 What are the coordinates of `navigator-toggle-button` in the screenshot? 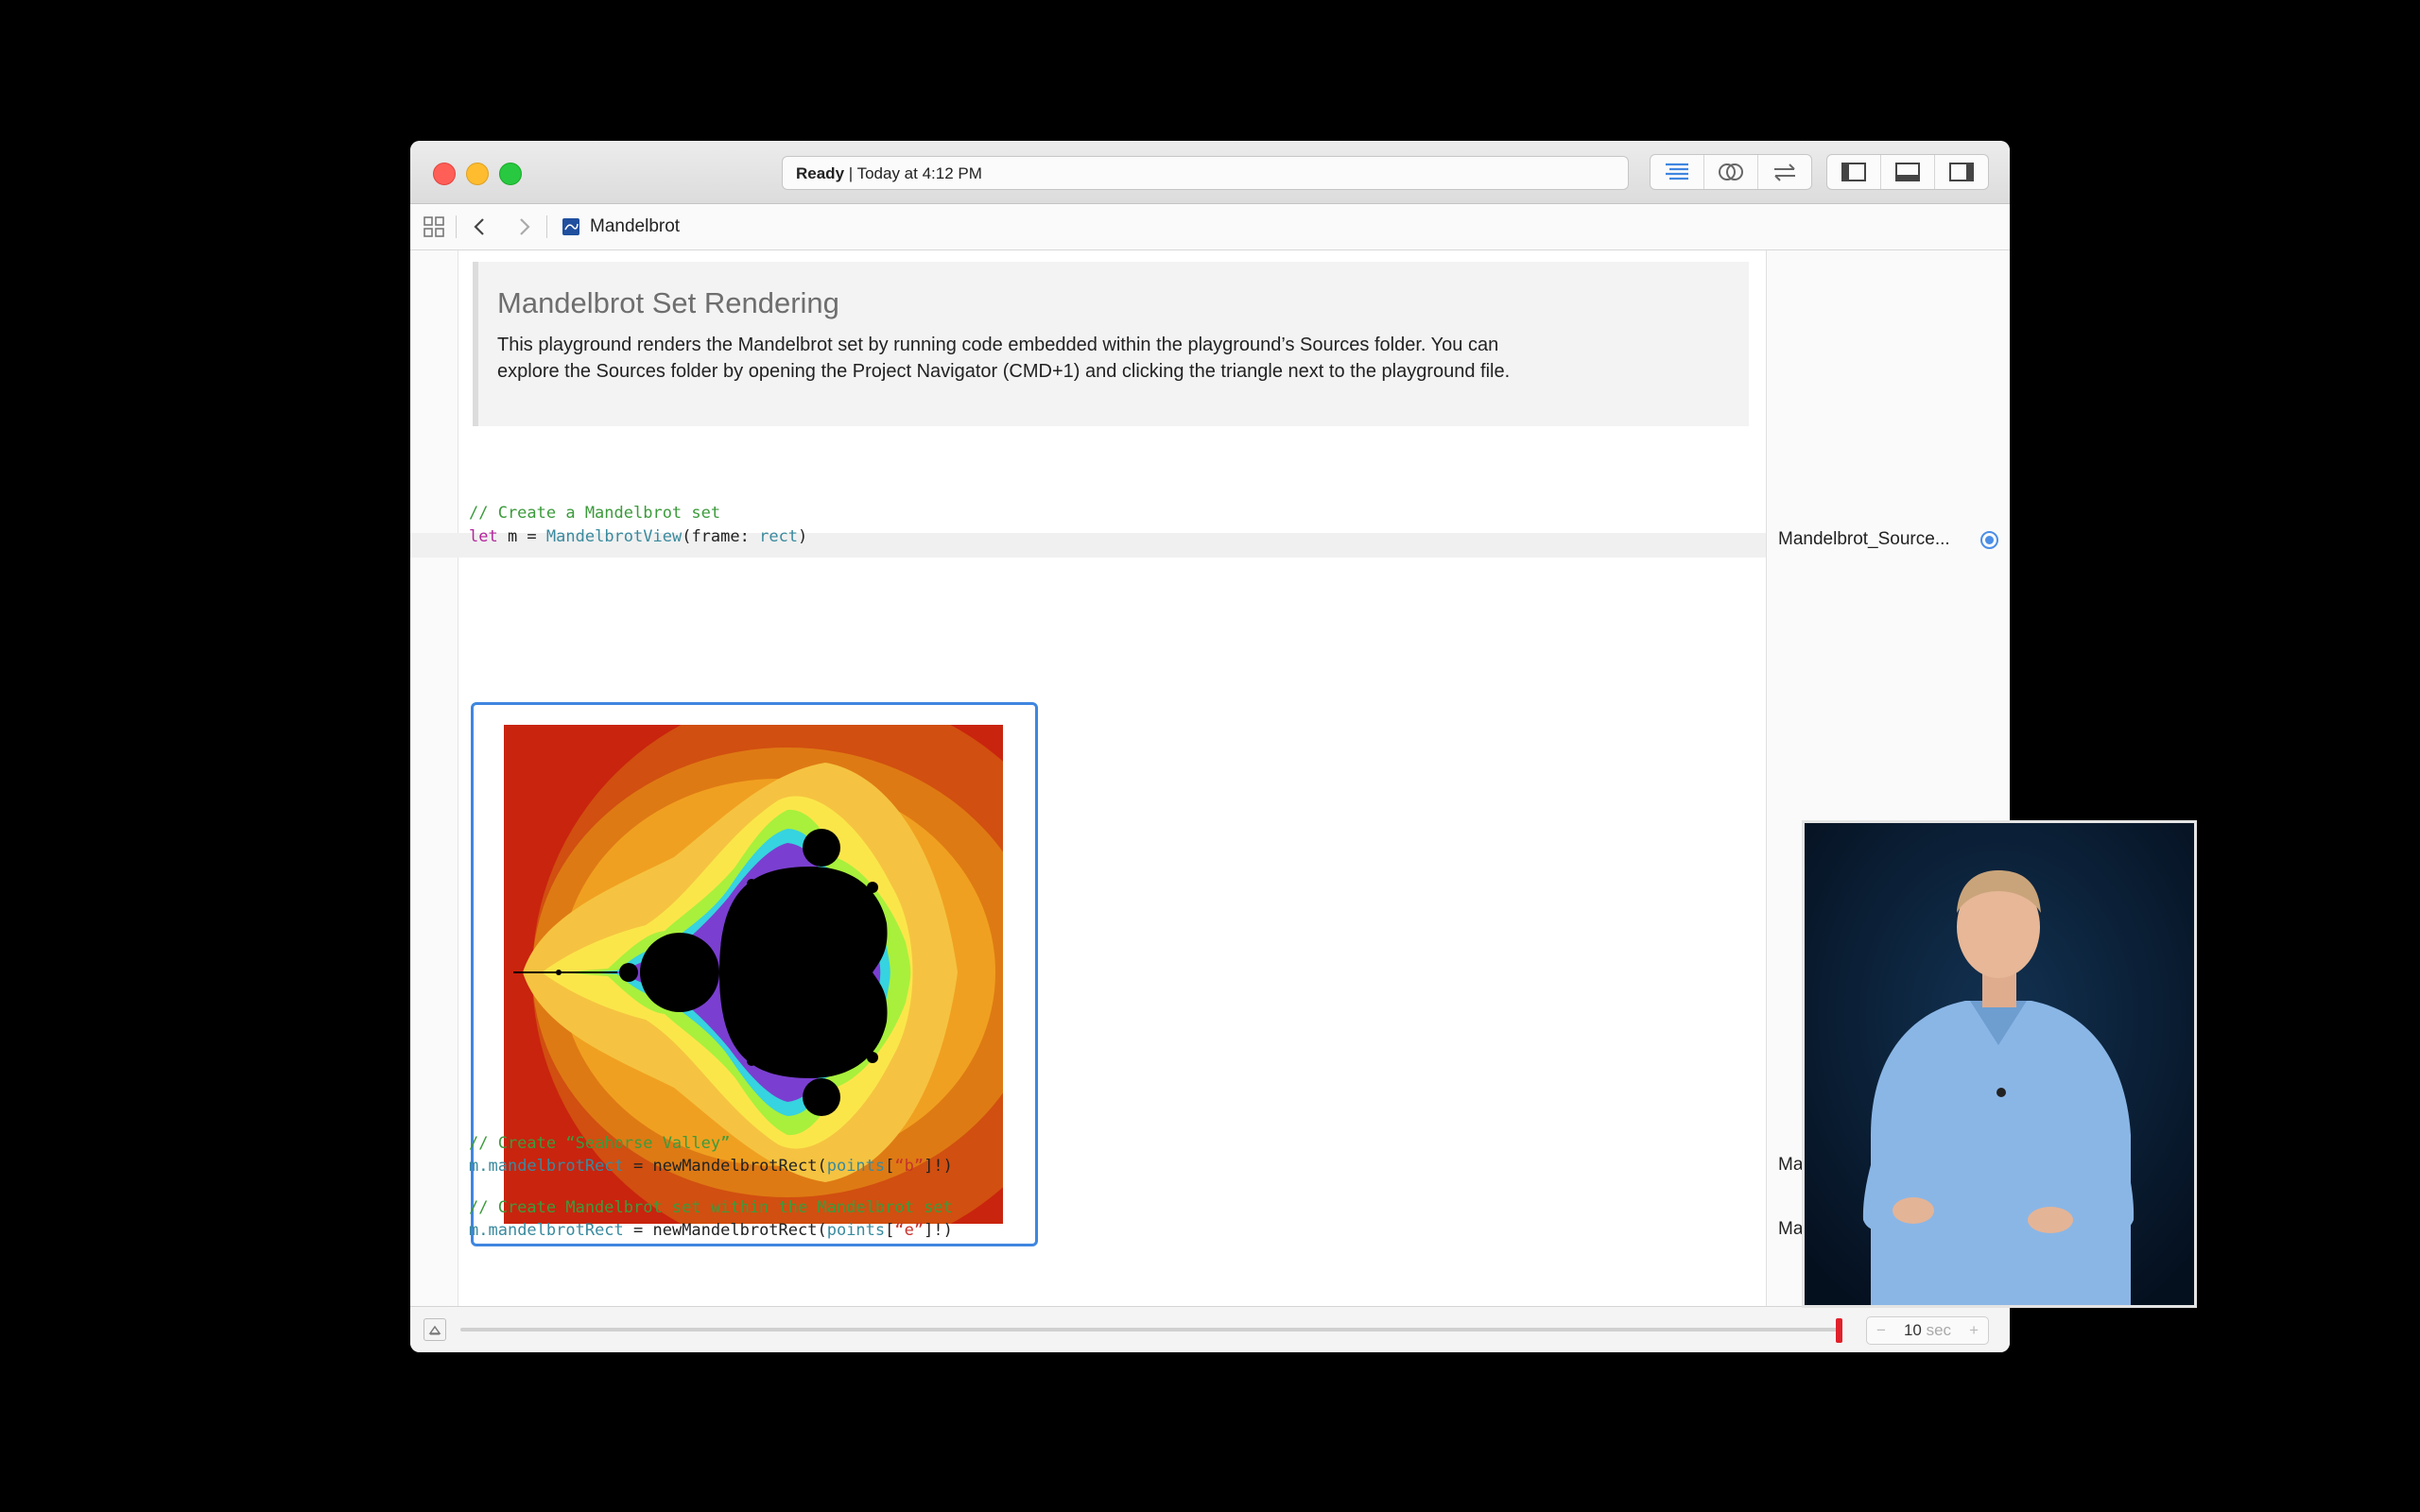 It's located at (1853, 172).